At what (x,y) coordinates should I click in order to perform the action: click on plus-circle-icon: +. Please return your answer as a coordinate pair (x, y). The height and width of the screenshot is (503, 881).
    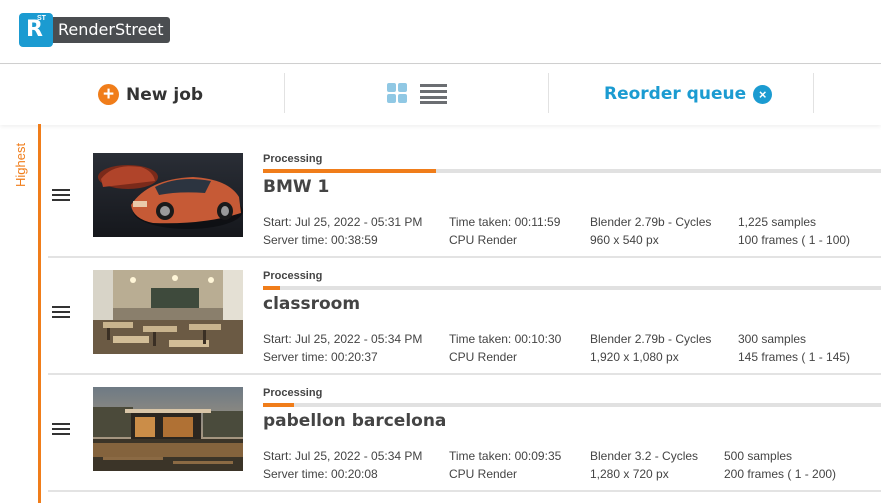
    Looking at the image, I should click on (108, 94).